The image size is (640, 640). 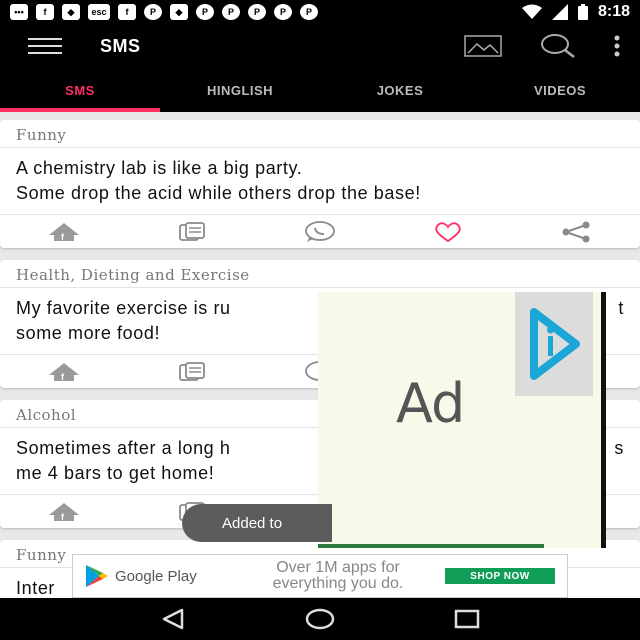 What do you see at coordinates (120, 45) in the screenshot?
I see `page-title: SMS` at bounding box center [120, 45].